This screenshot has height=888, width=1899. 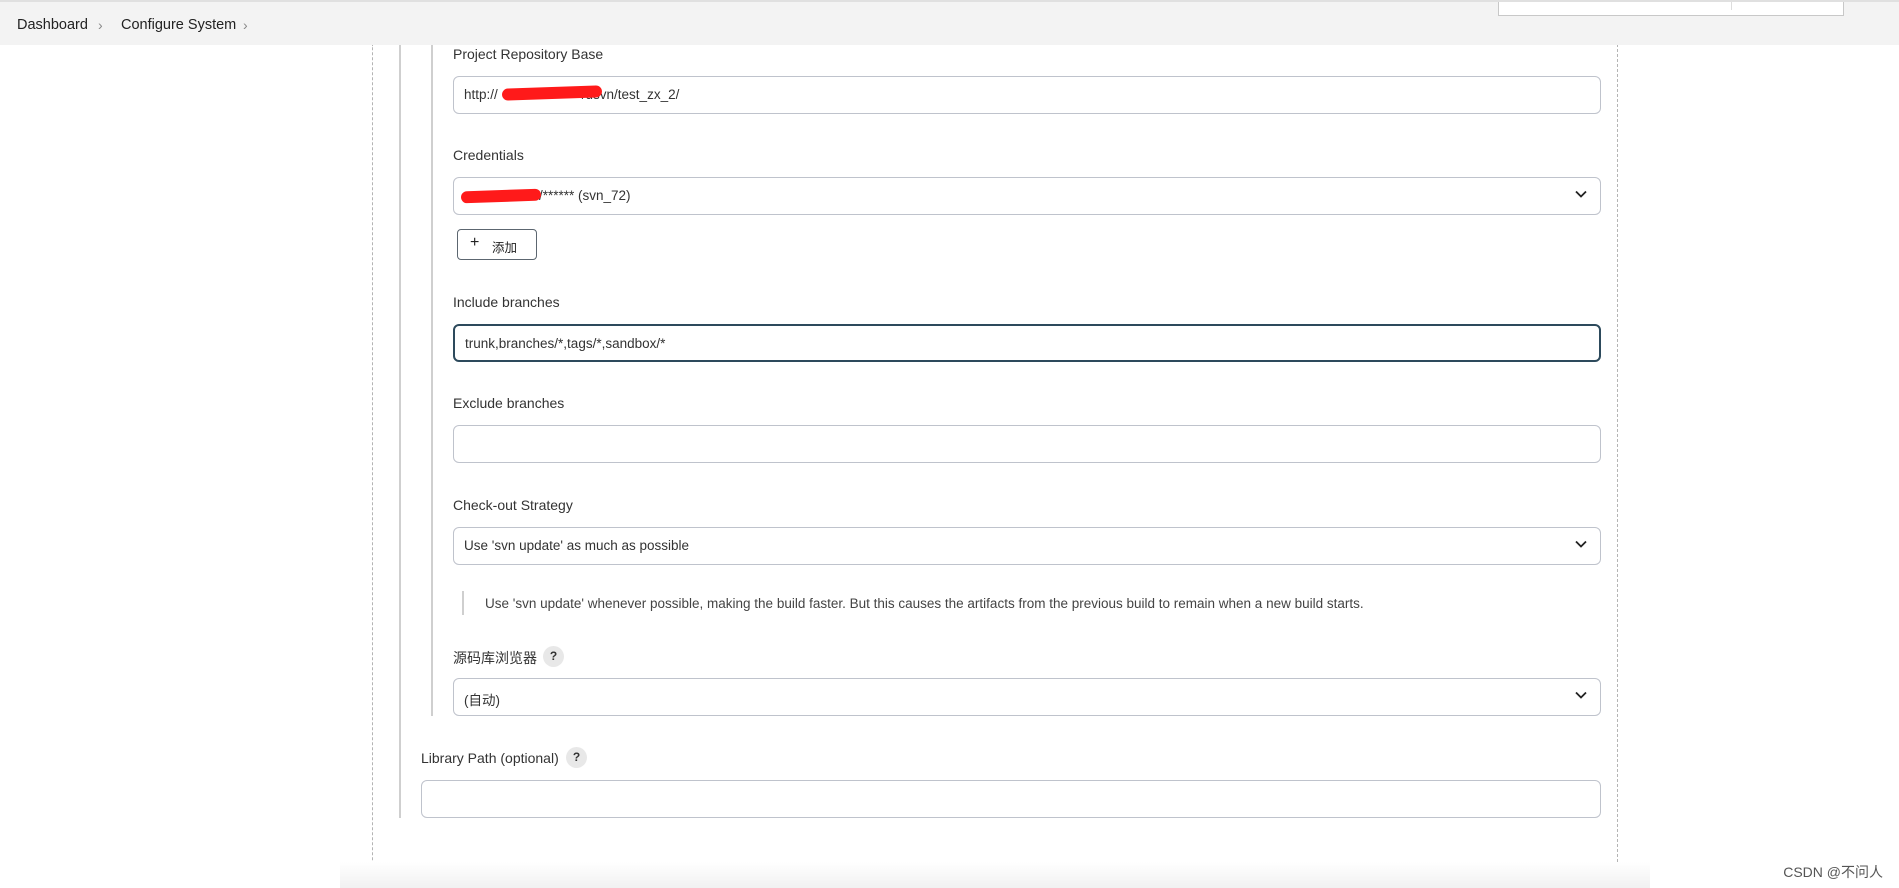 I want to click on nesting-line-inner, so click(x=432, y=380).